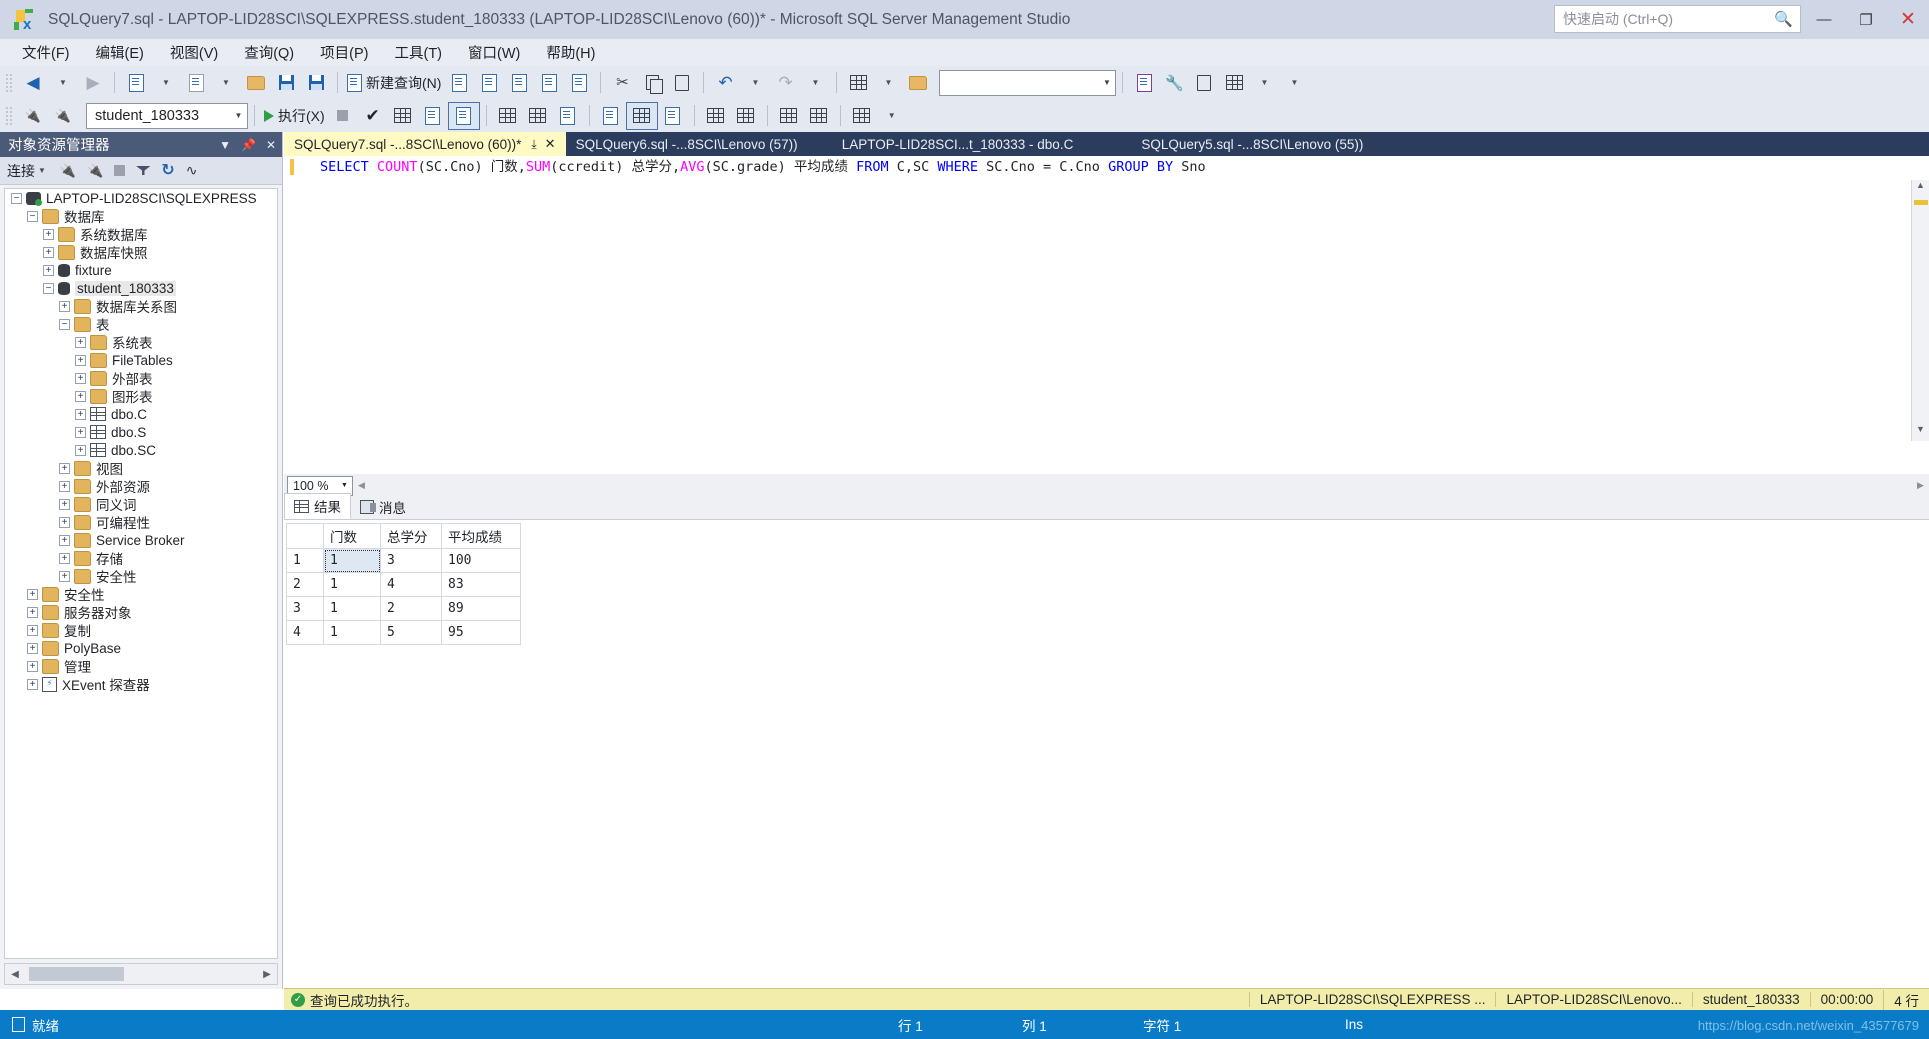 This screenshot has width=1929, height=1039. What do you see at coordinates (538, 116) in the screenshot?
I see `include-live-stats-button` at bounding box center [538, 116].